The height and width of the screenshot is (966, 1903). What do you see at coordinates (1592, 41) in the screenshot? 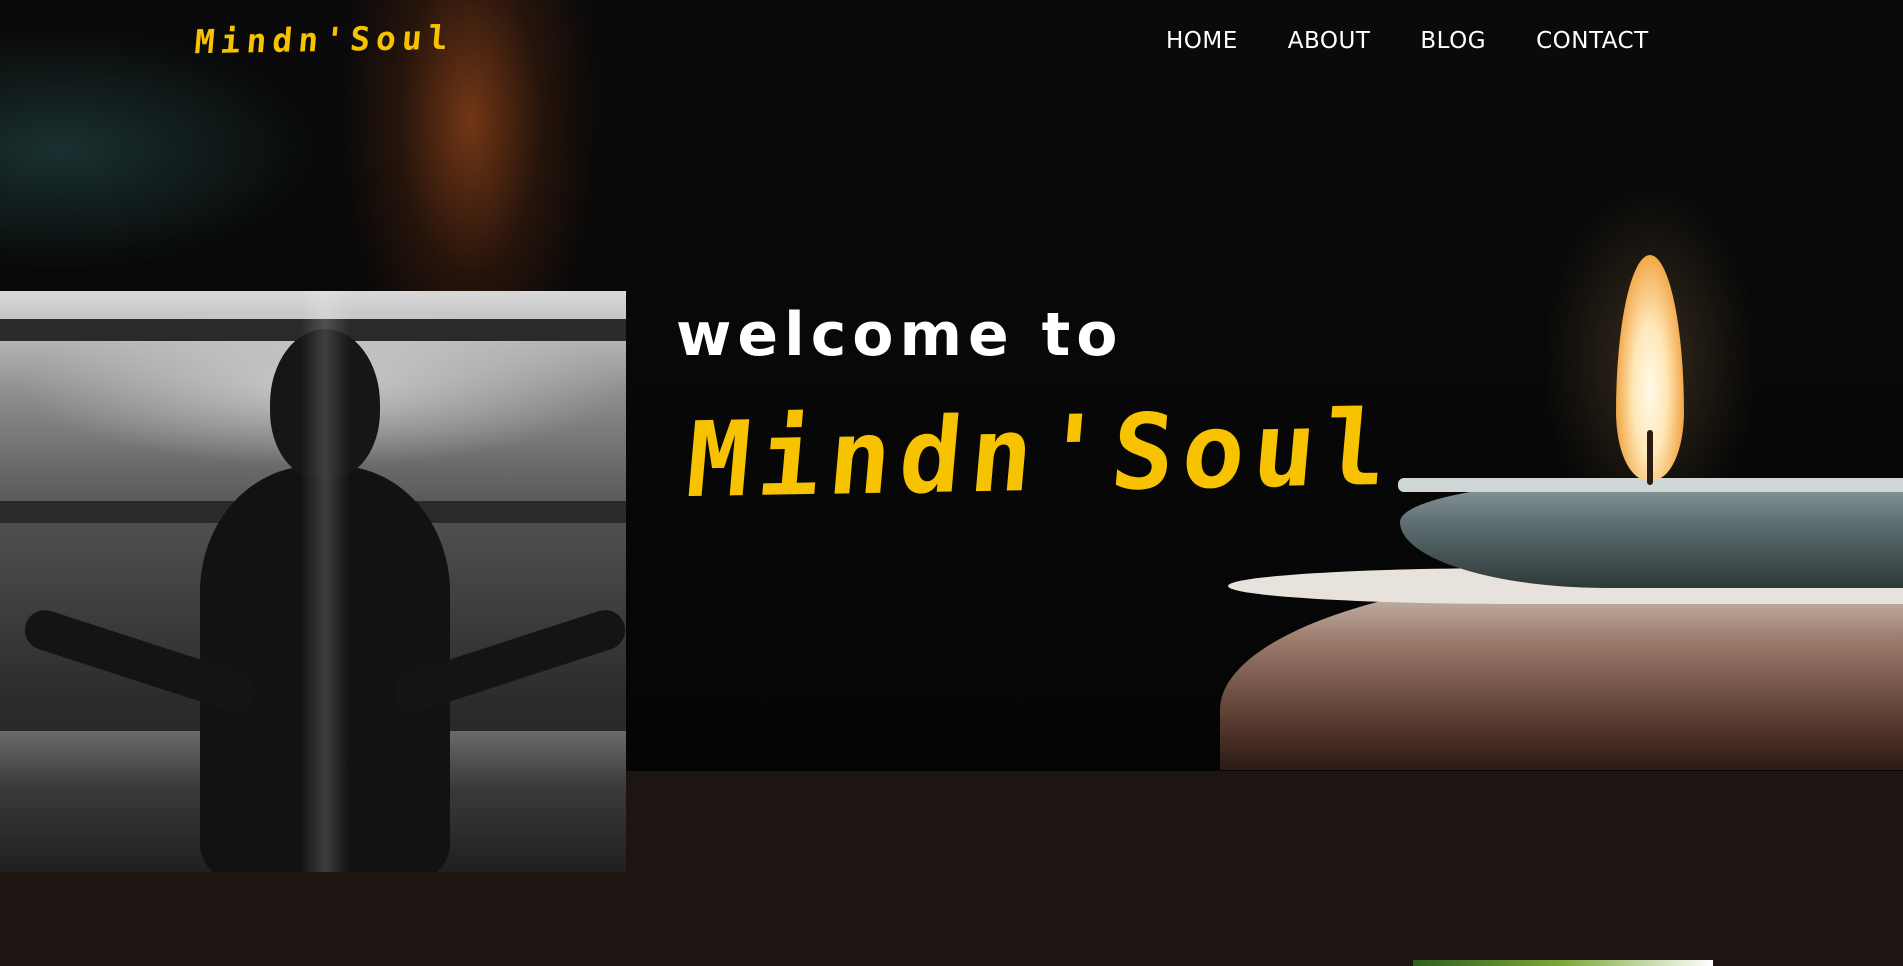
I see `nav-contact: CONTACT` at bounding box center [1592, 41].